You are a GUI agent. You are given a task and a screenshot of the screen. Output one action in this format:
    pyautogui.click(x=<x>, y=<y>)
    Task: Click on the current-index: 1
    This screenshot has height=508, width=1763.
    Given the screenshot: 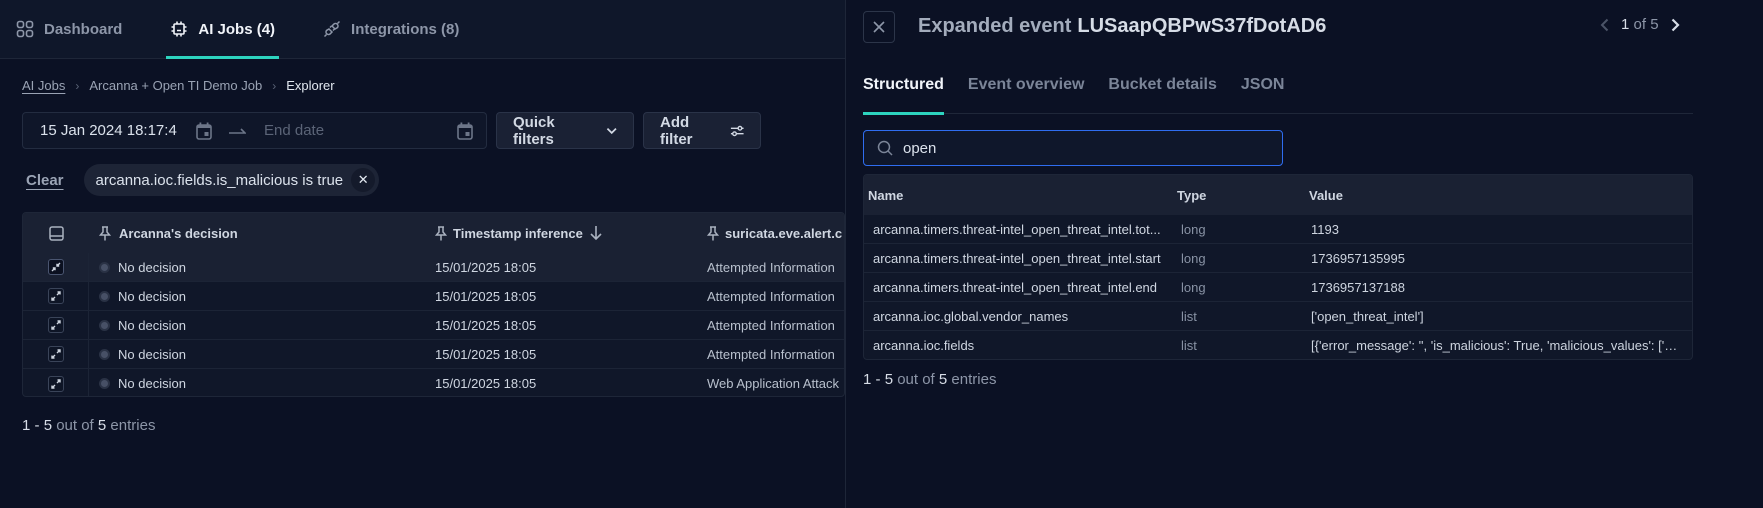 What is the action you would take?
    pyautogui.click(x=1625, y=24)
    